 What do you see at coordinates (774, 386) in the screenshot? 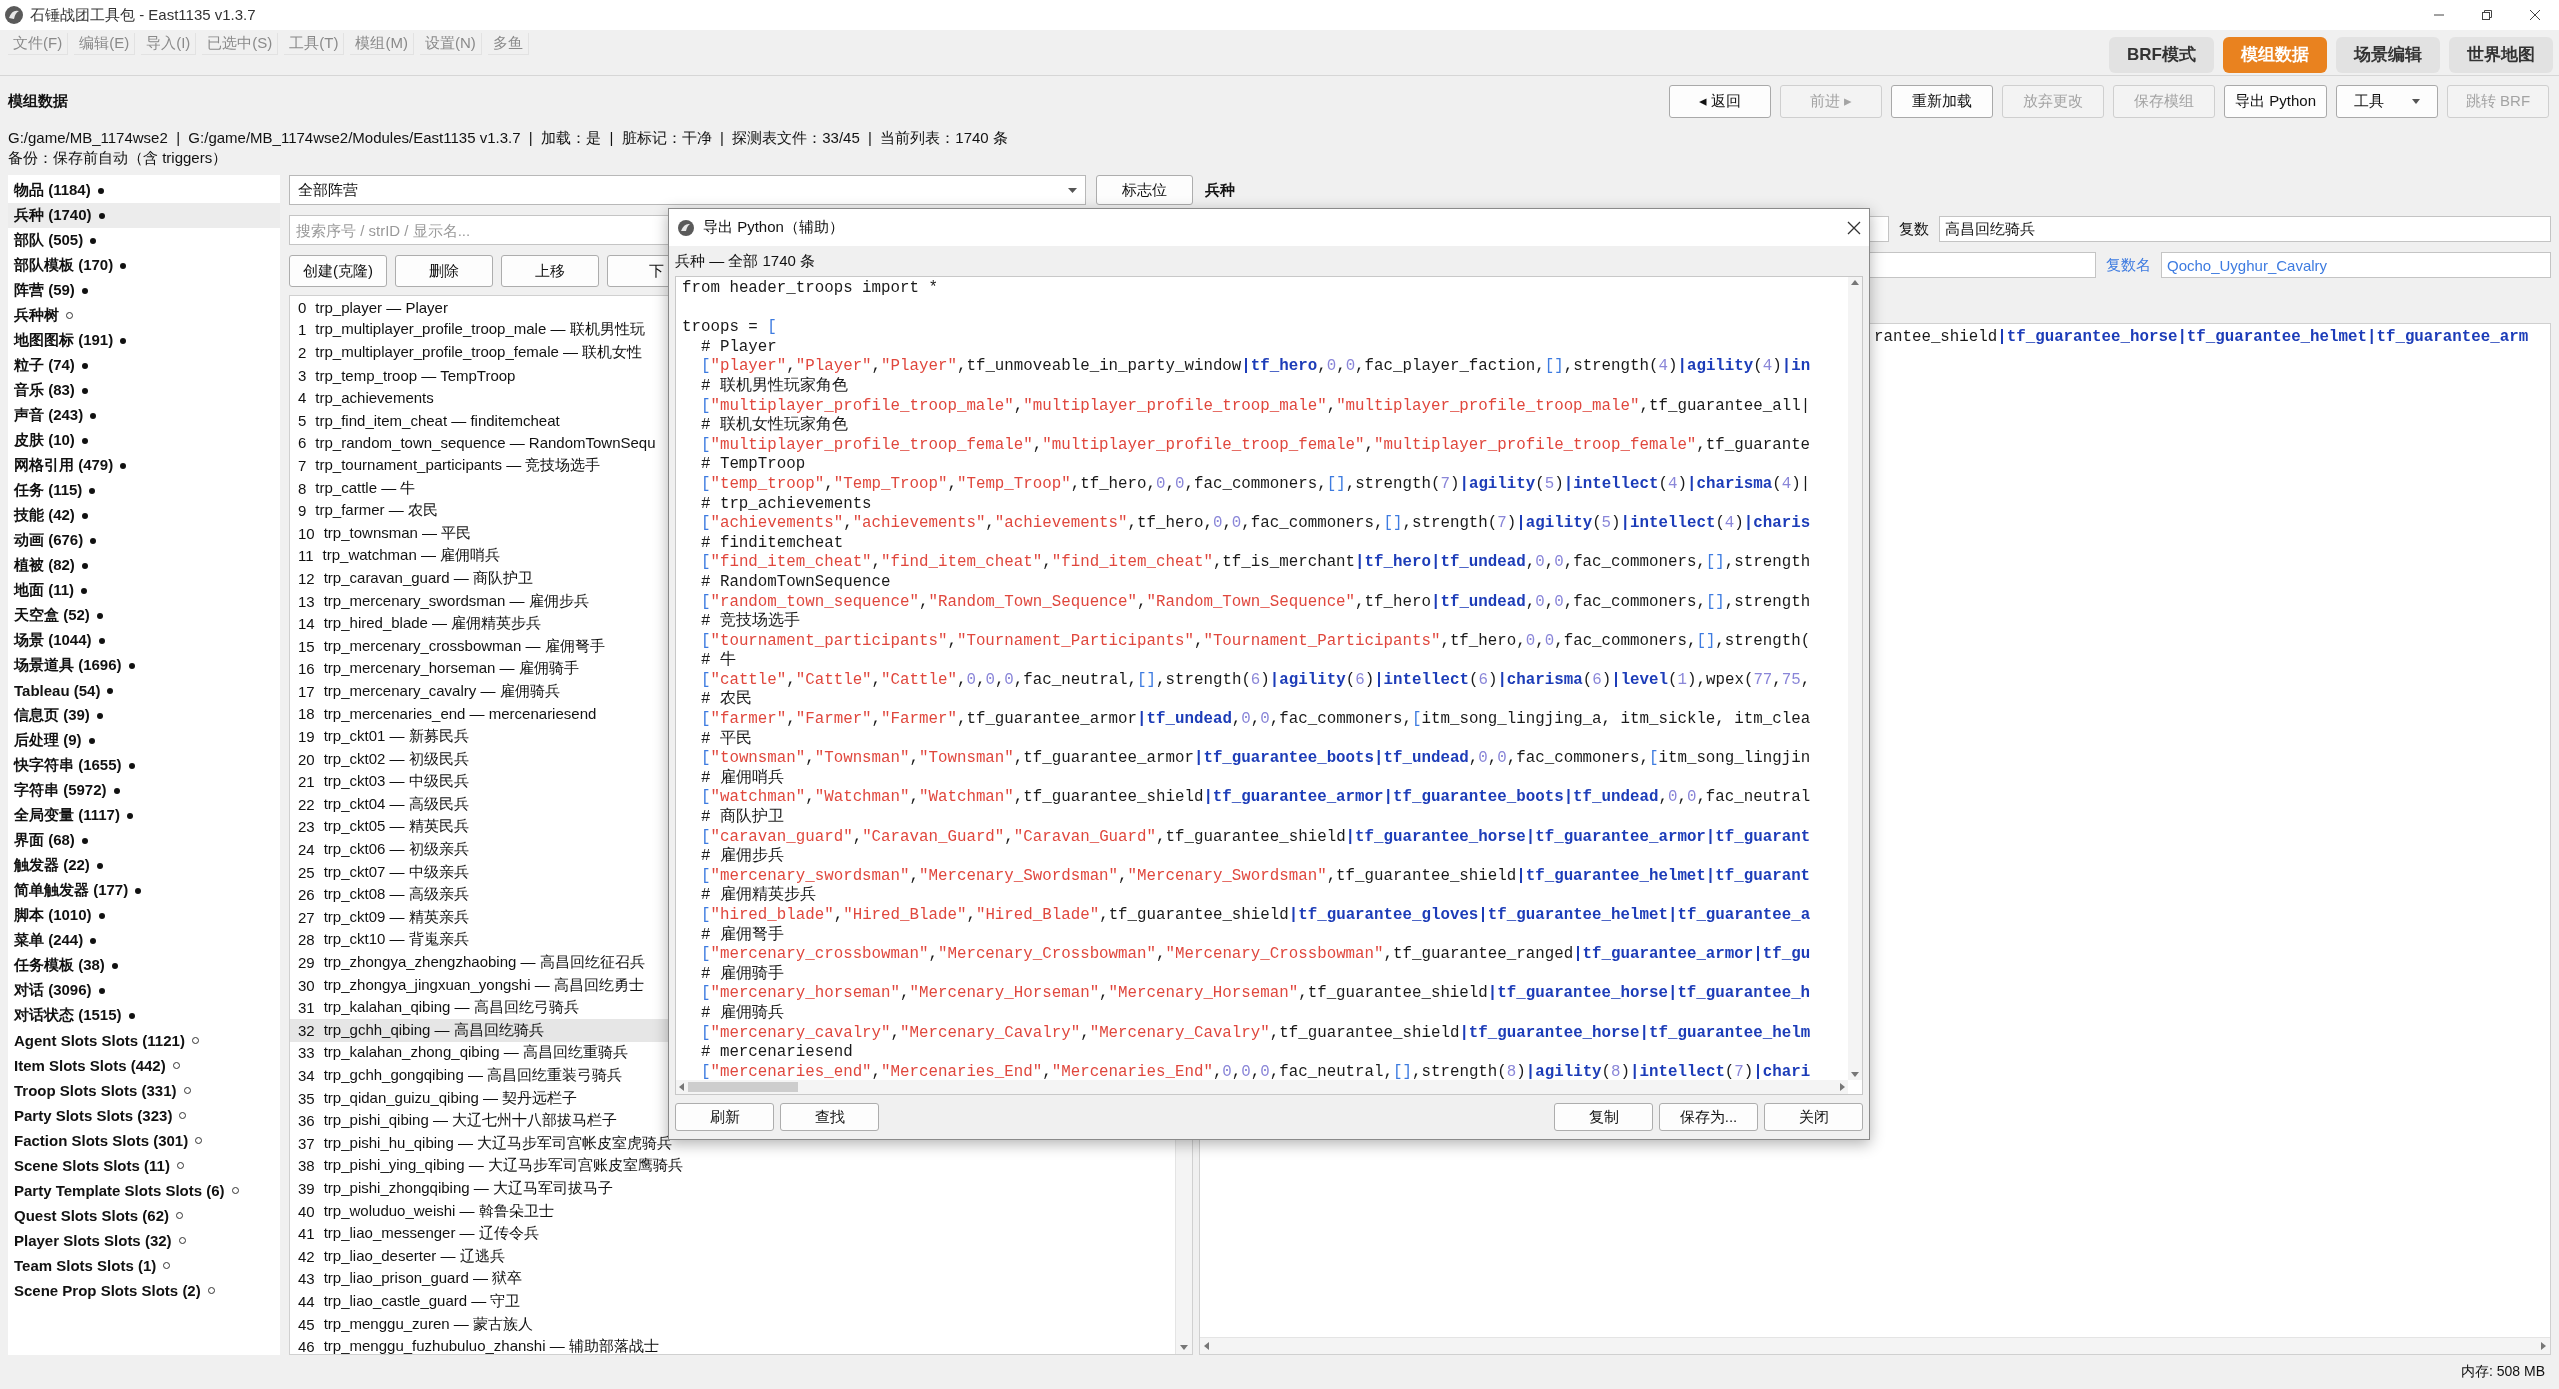
I see `code-line: # 联机男性玩家角色` at bounding box center [774, 386].